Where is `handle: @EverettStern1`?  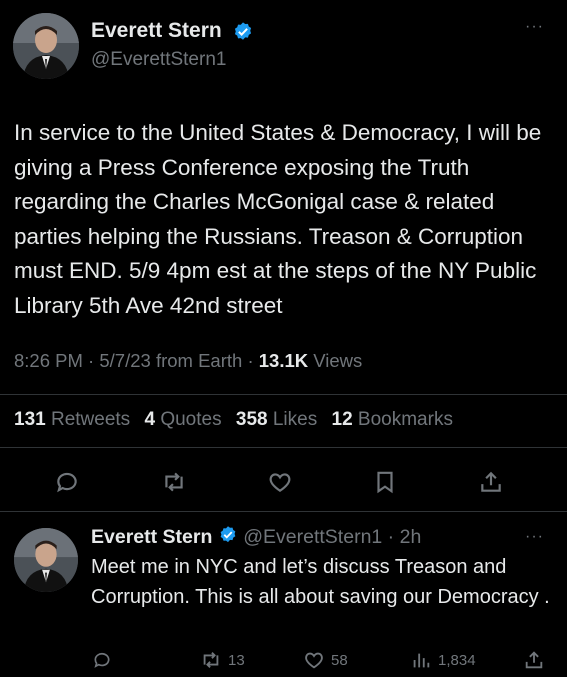 handle: @EverettStern1 is located at coordinates (158, 60).